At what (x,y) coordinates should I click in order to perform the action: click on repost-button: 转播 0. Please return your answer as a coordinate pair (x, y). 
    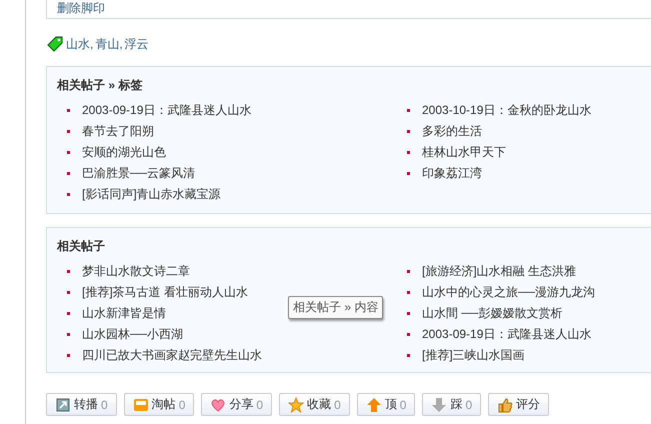
    Looking at the image, I should click on (81, 404).